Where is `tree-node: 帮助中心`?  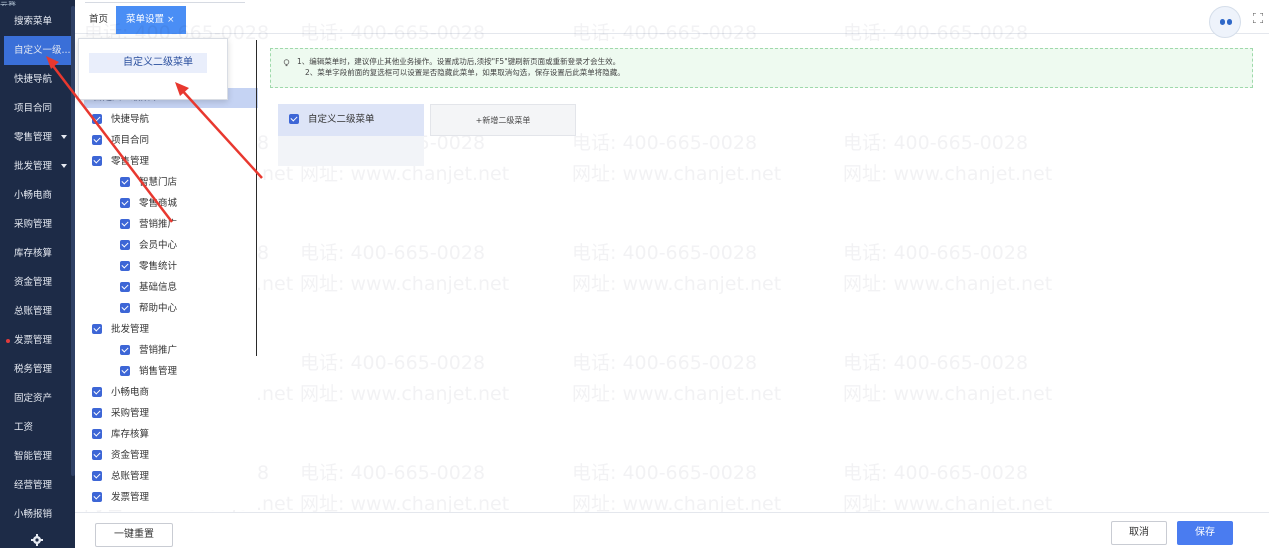
tree-node: 帮助中心 is located at coordinates (148, 309).